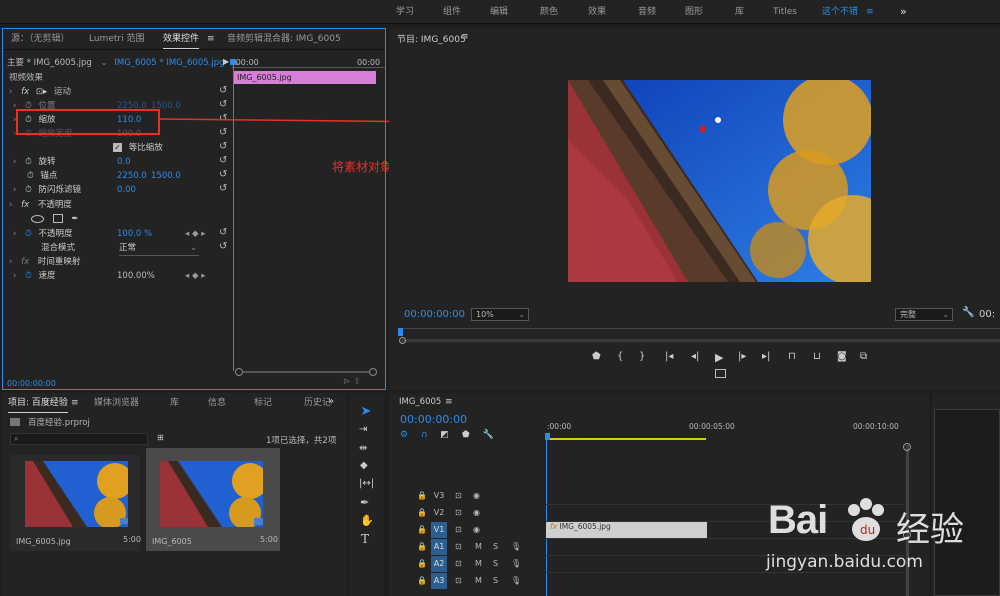 Image resolution: width=1000 pixels, height=596 pixels. I want to click on program-video-frame, so click(719, 181).